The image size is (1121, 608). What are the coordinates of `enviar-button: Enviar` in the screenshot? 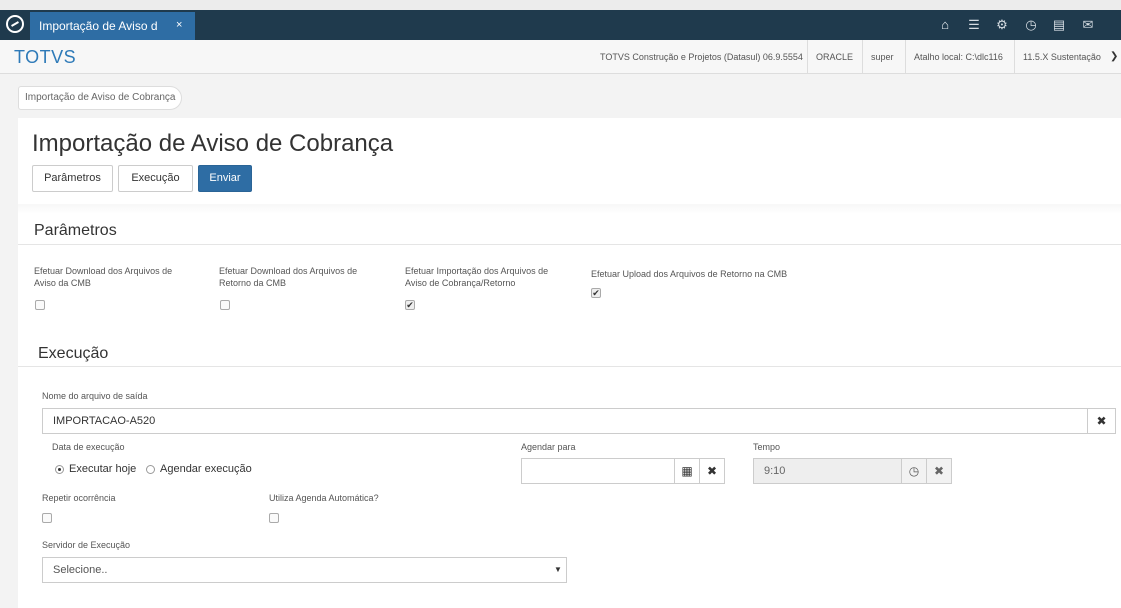 It's located at (225, 178).